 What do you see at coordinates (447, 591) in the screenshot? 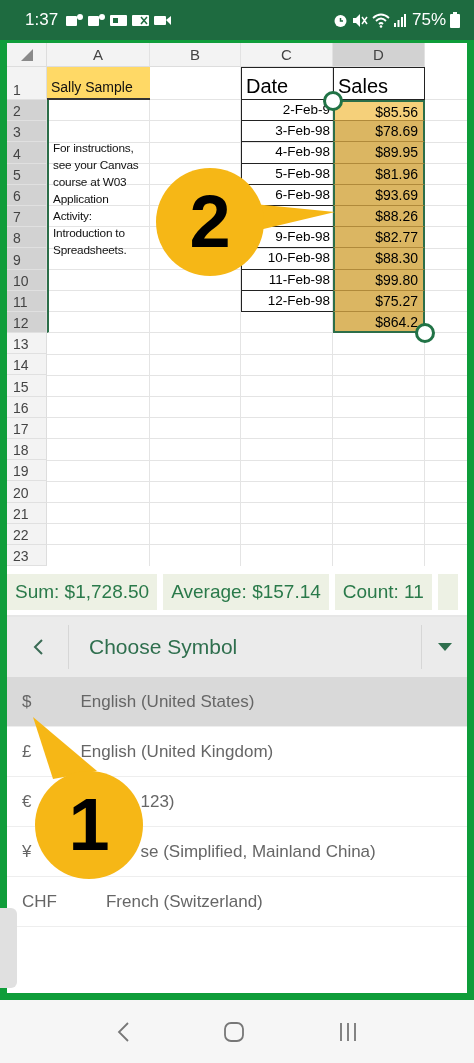
I see `summary-chip-edge` at bounding box center [447, 591].